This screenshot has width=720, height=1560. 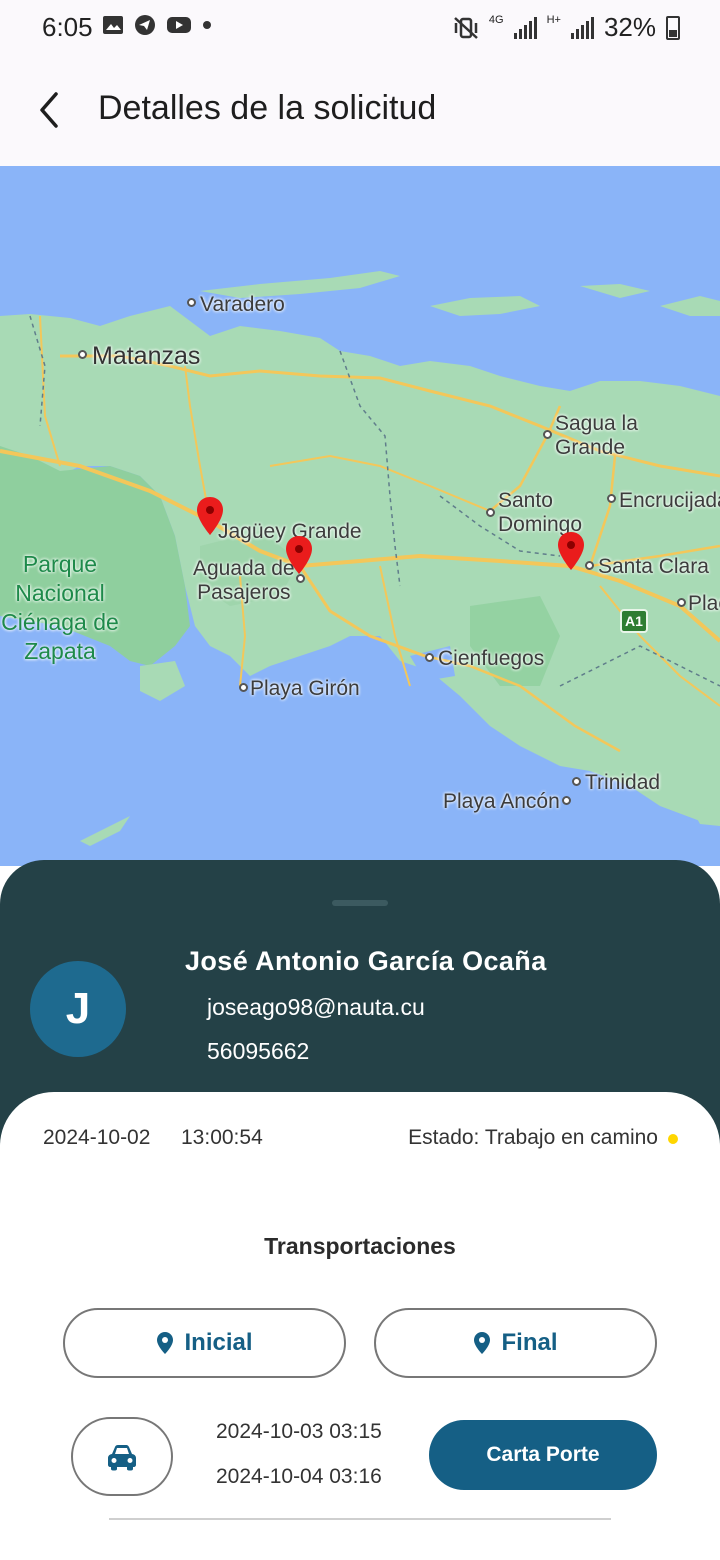 What do you see at coordinates (316, 1007) in the screenshot?
I see `user-email: joseago98@nauta.cu` at bounding box center [316, 1007].